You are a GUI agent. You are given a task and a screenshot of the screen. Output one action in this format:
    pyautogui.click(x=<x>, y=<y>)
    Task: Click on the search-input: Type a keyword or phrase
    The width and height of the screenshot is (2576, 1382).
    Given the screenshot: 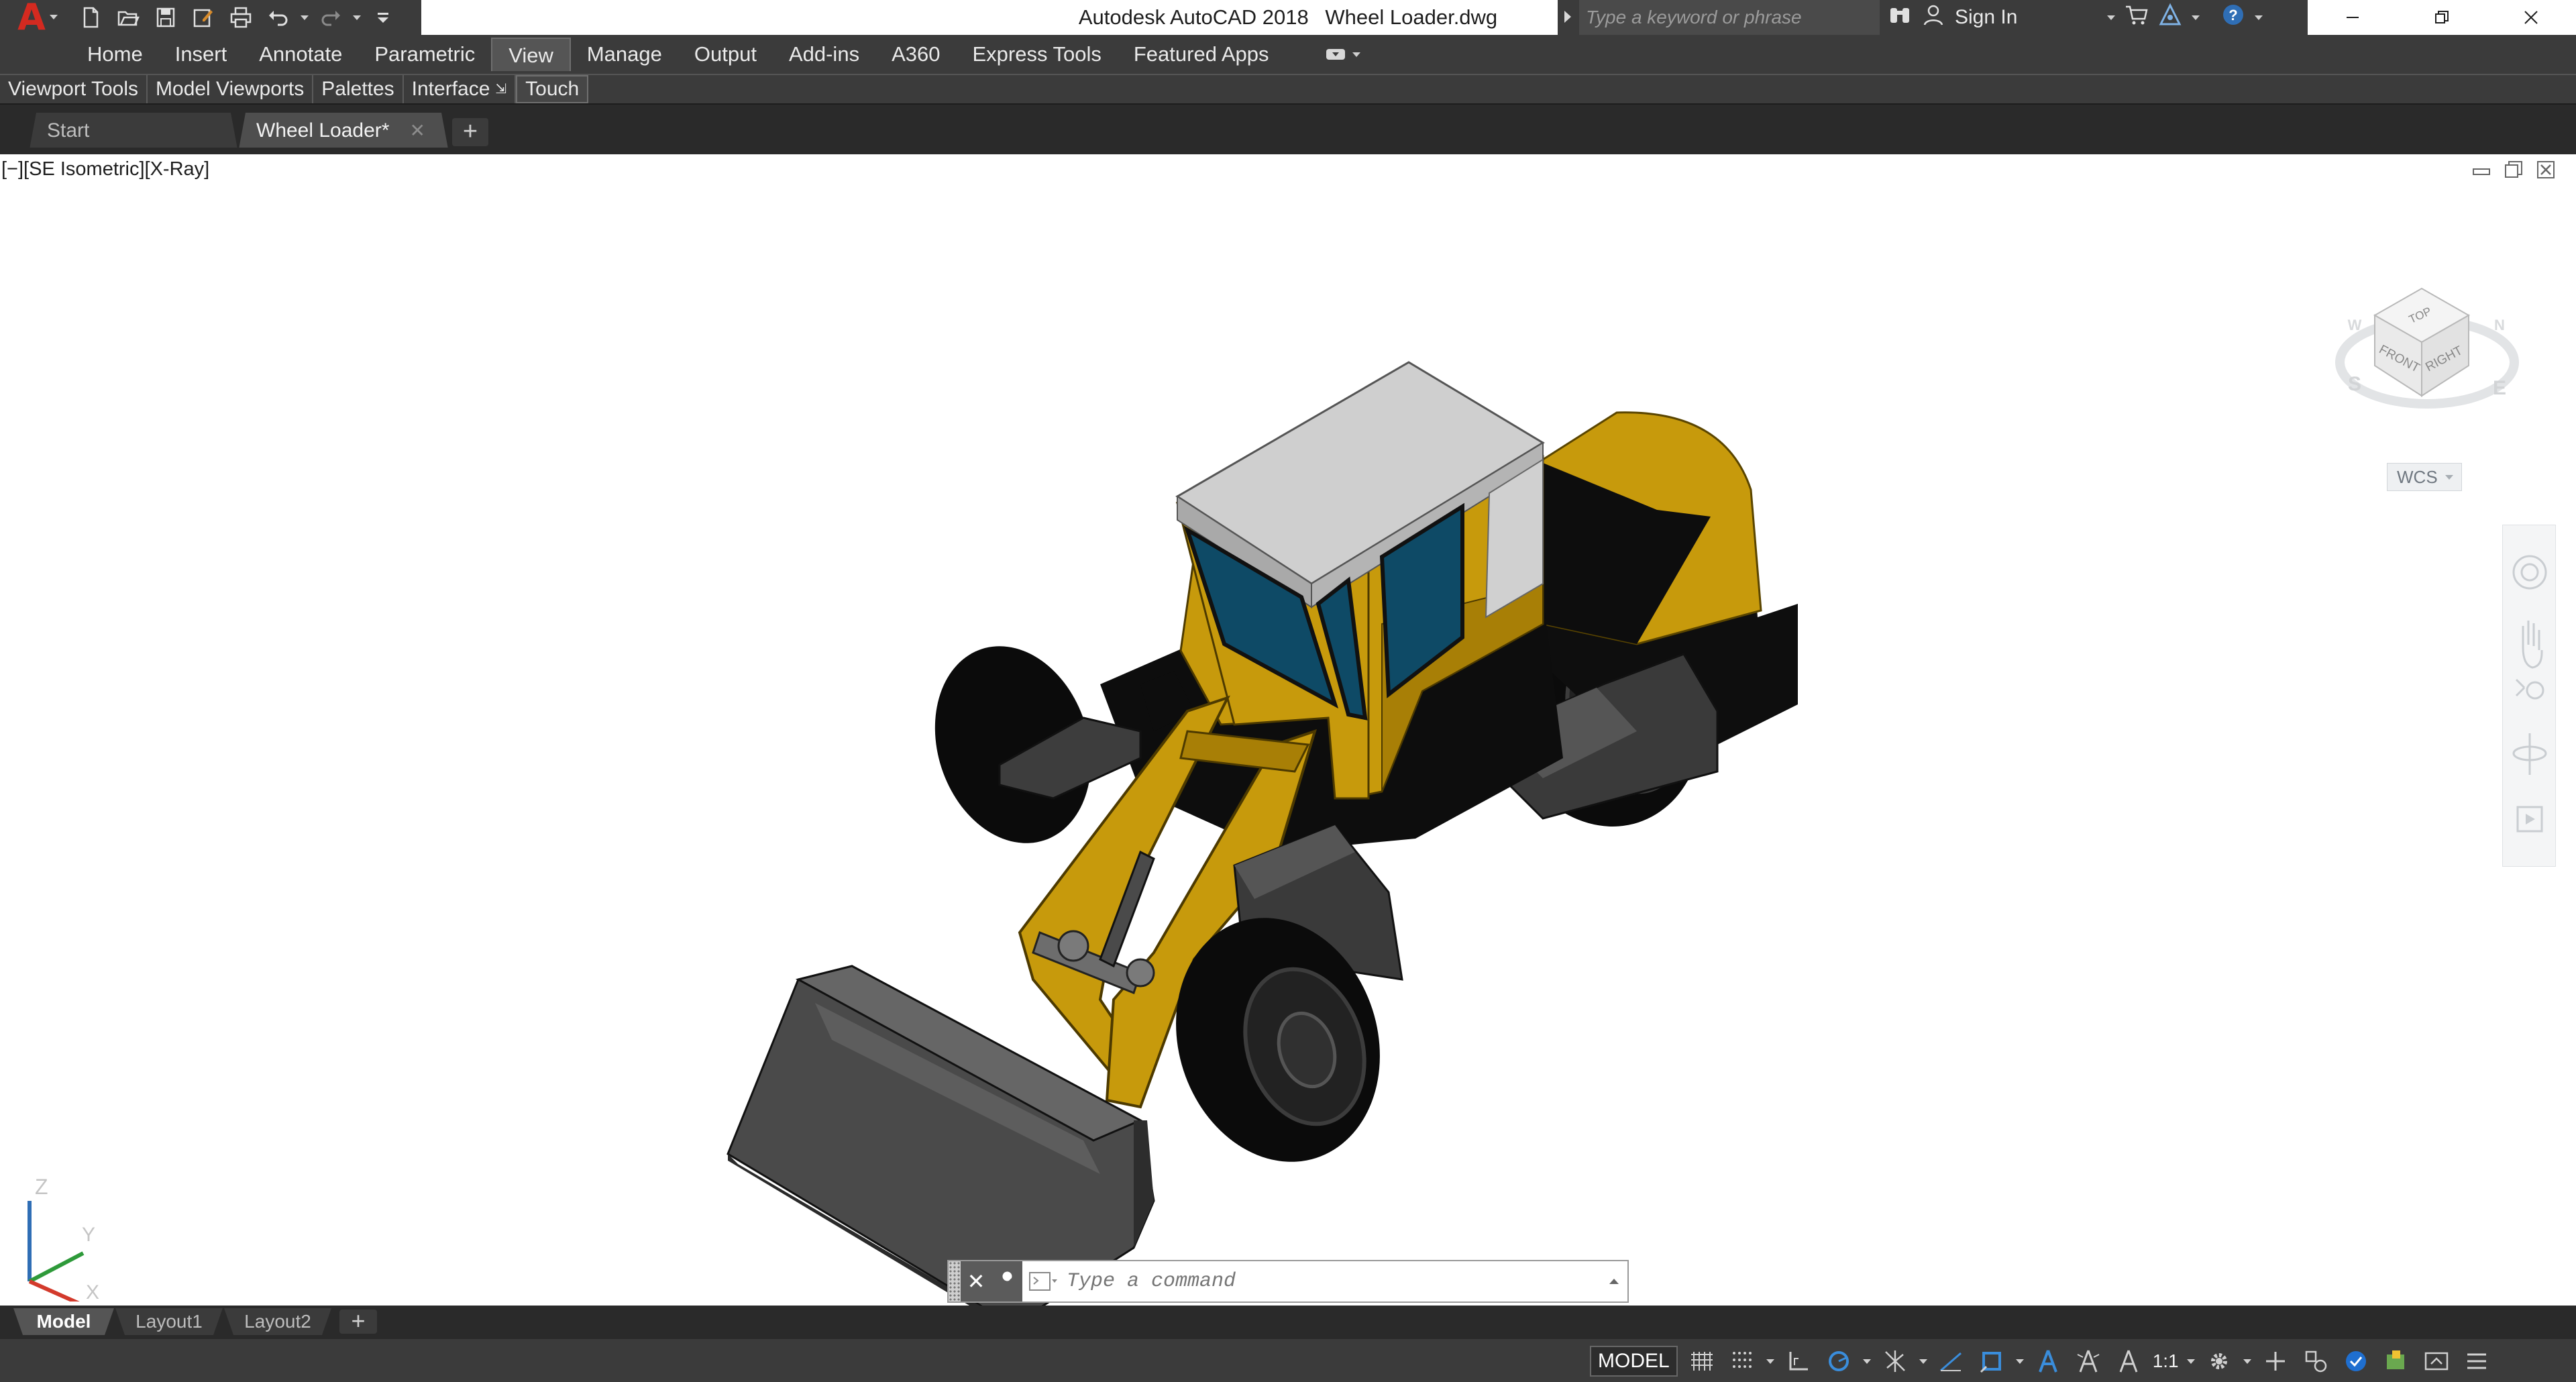 What is the action you would take?
    pyautogui.click(x=1729, y=17)
    